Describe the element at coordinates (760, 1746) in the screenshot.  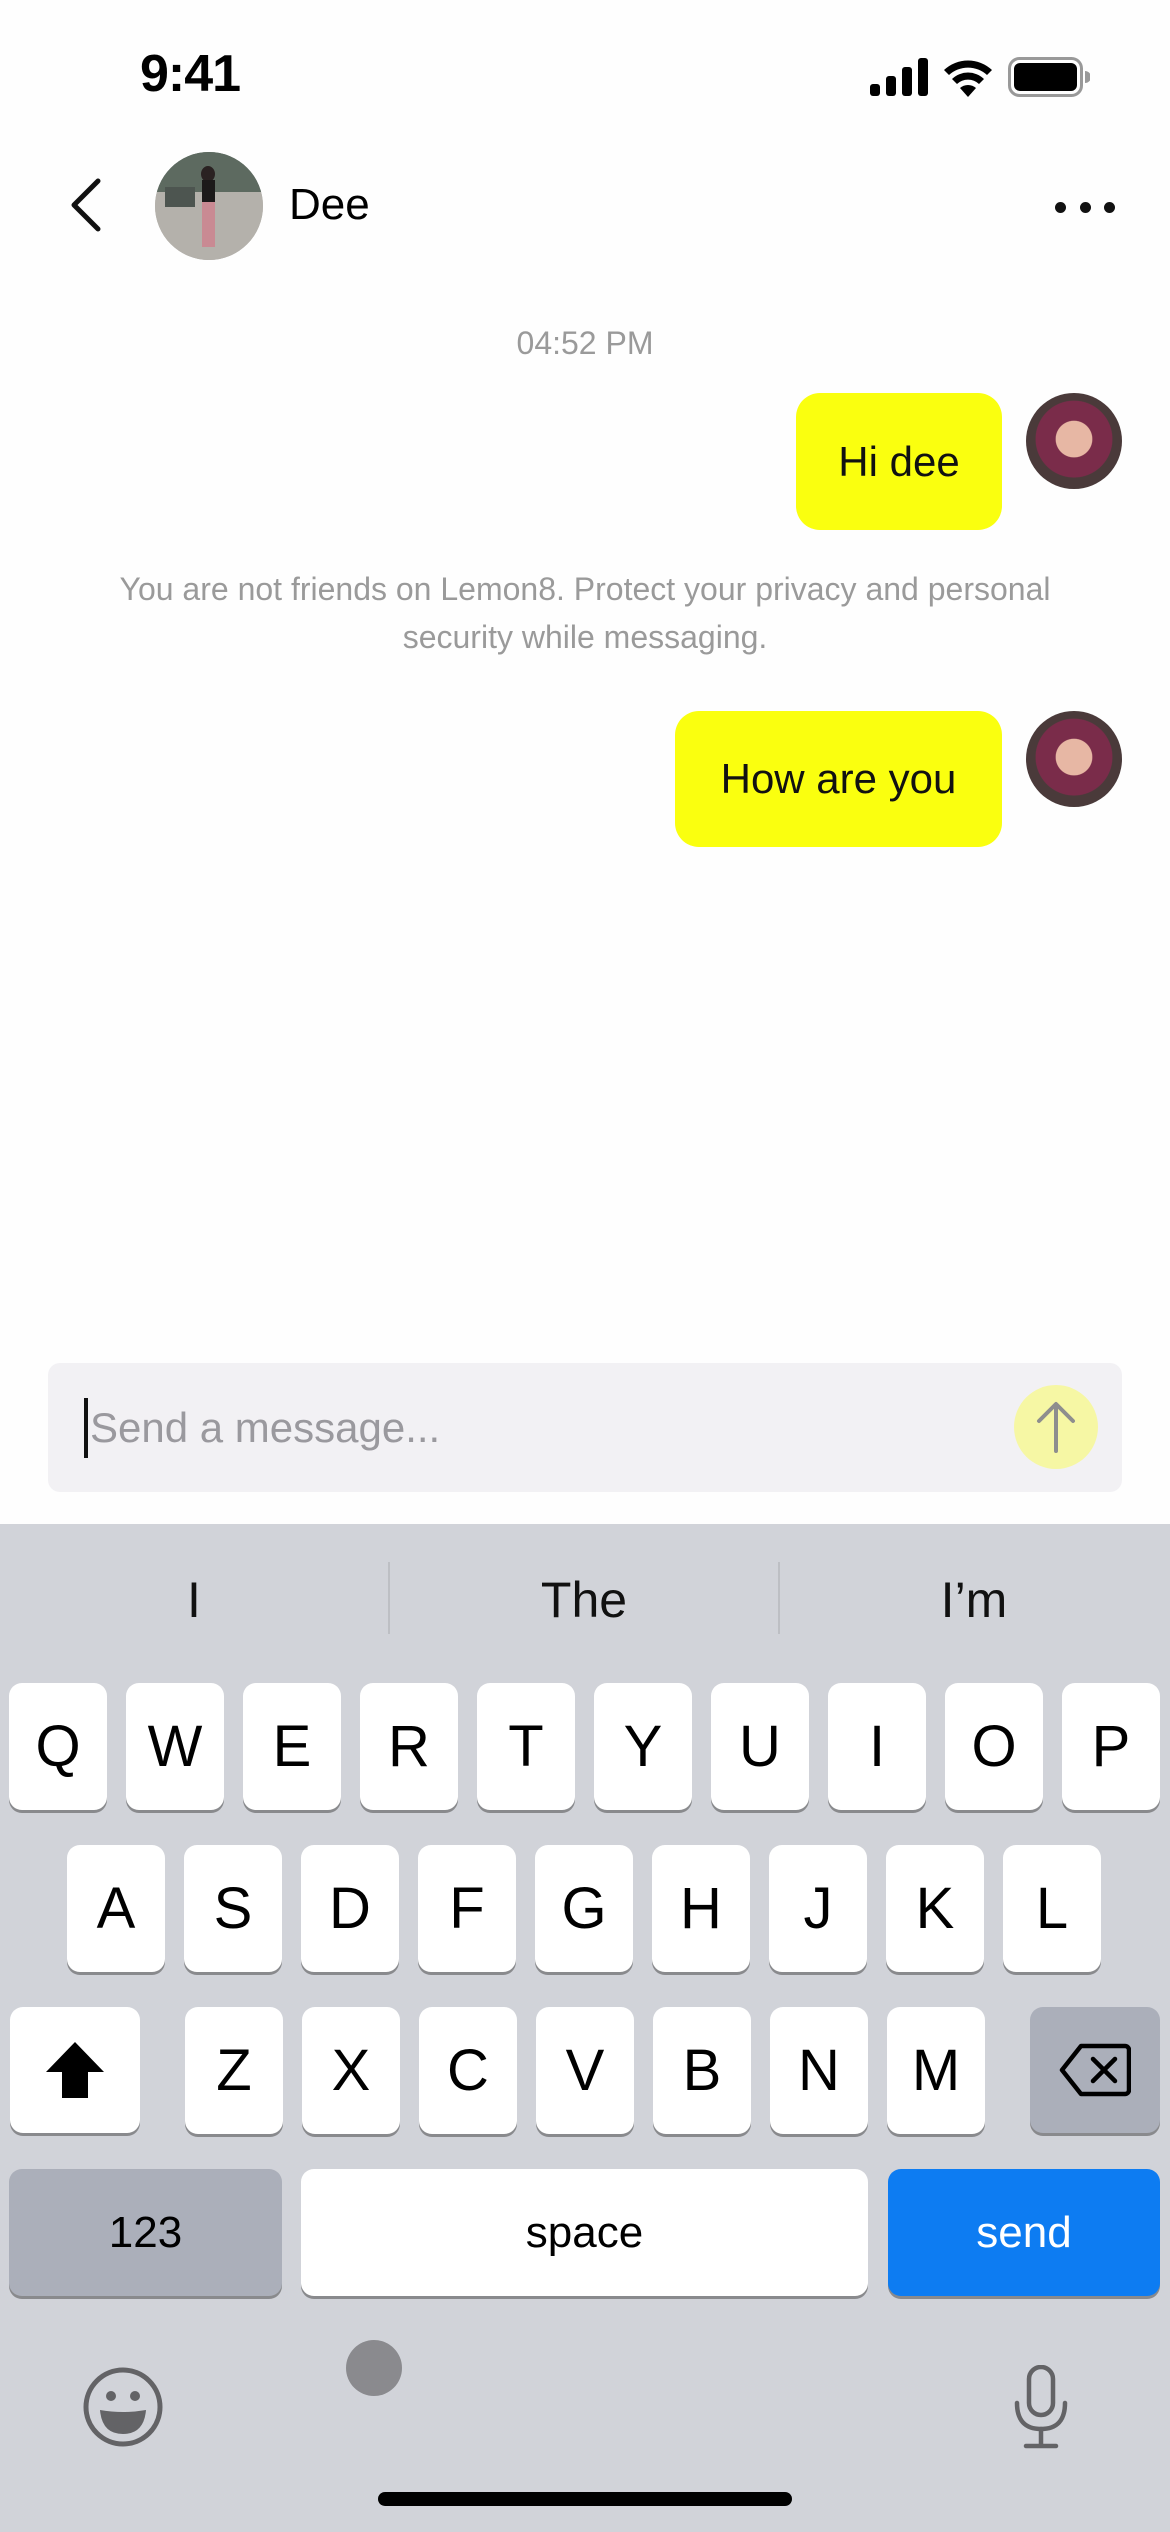
I see `key-u: U` at that location.